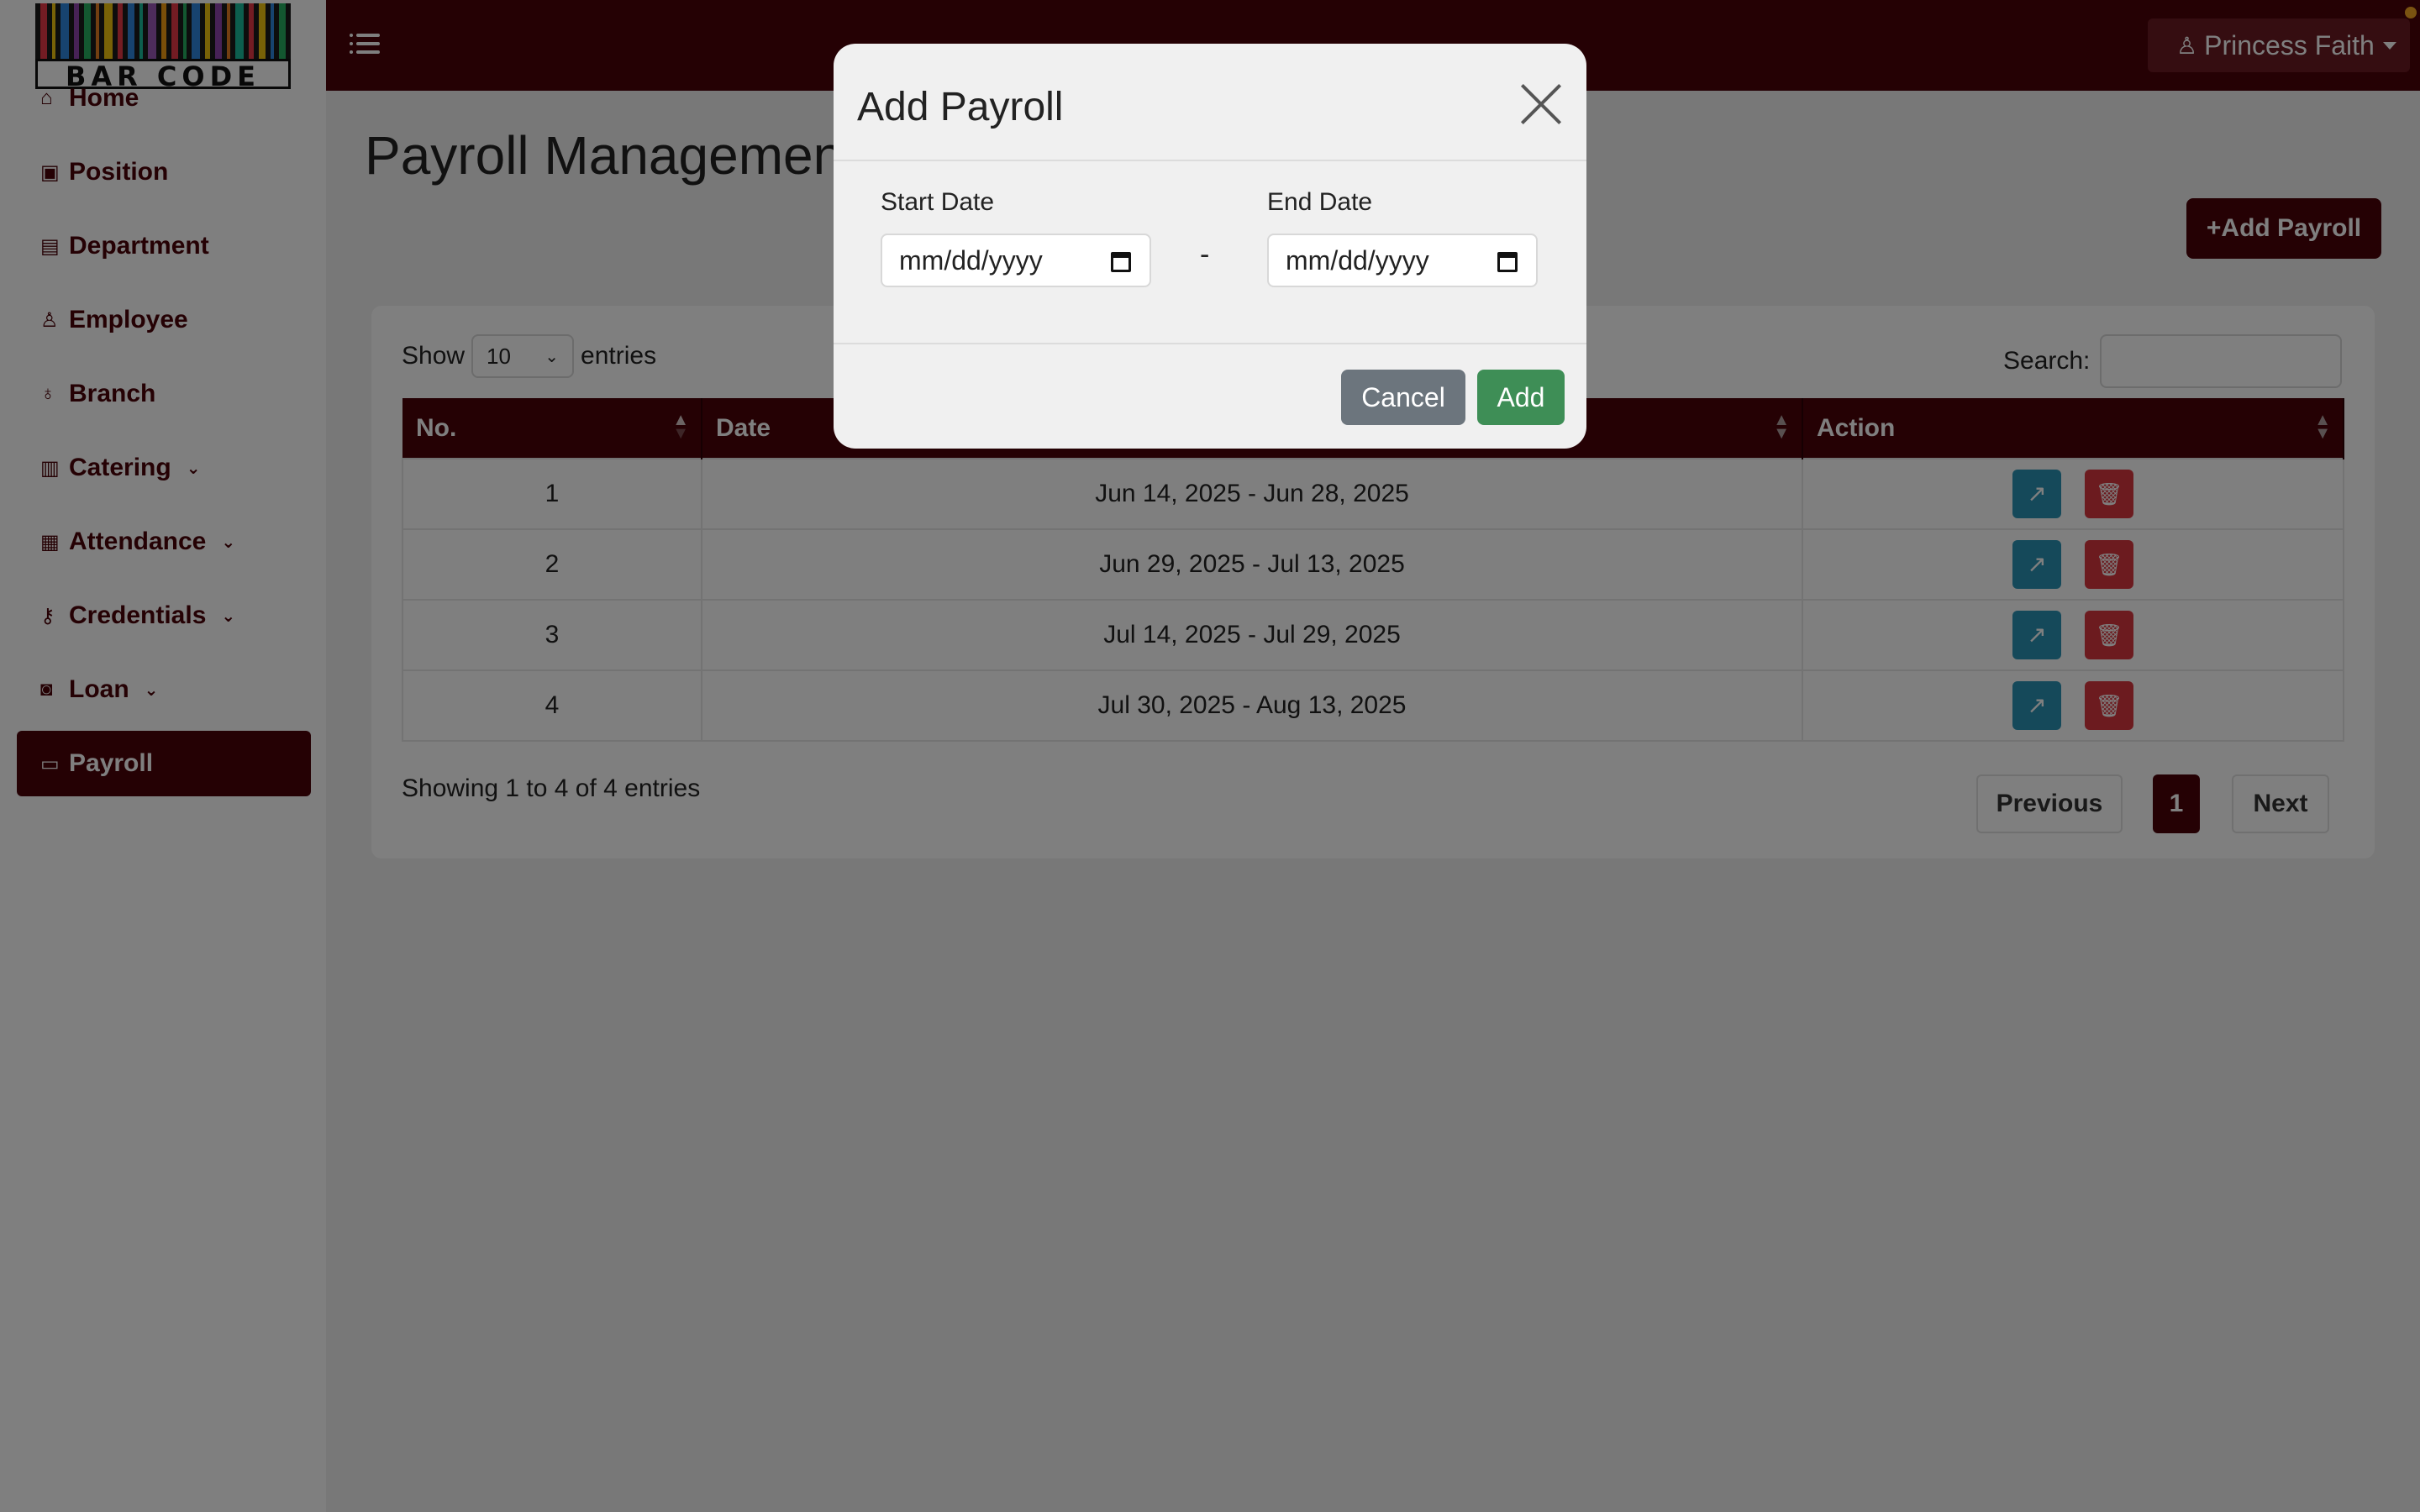 Image resolution: width=2420 pixels, height=1512 pixels. I want to click on modal-footer, so click(1210, 396).